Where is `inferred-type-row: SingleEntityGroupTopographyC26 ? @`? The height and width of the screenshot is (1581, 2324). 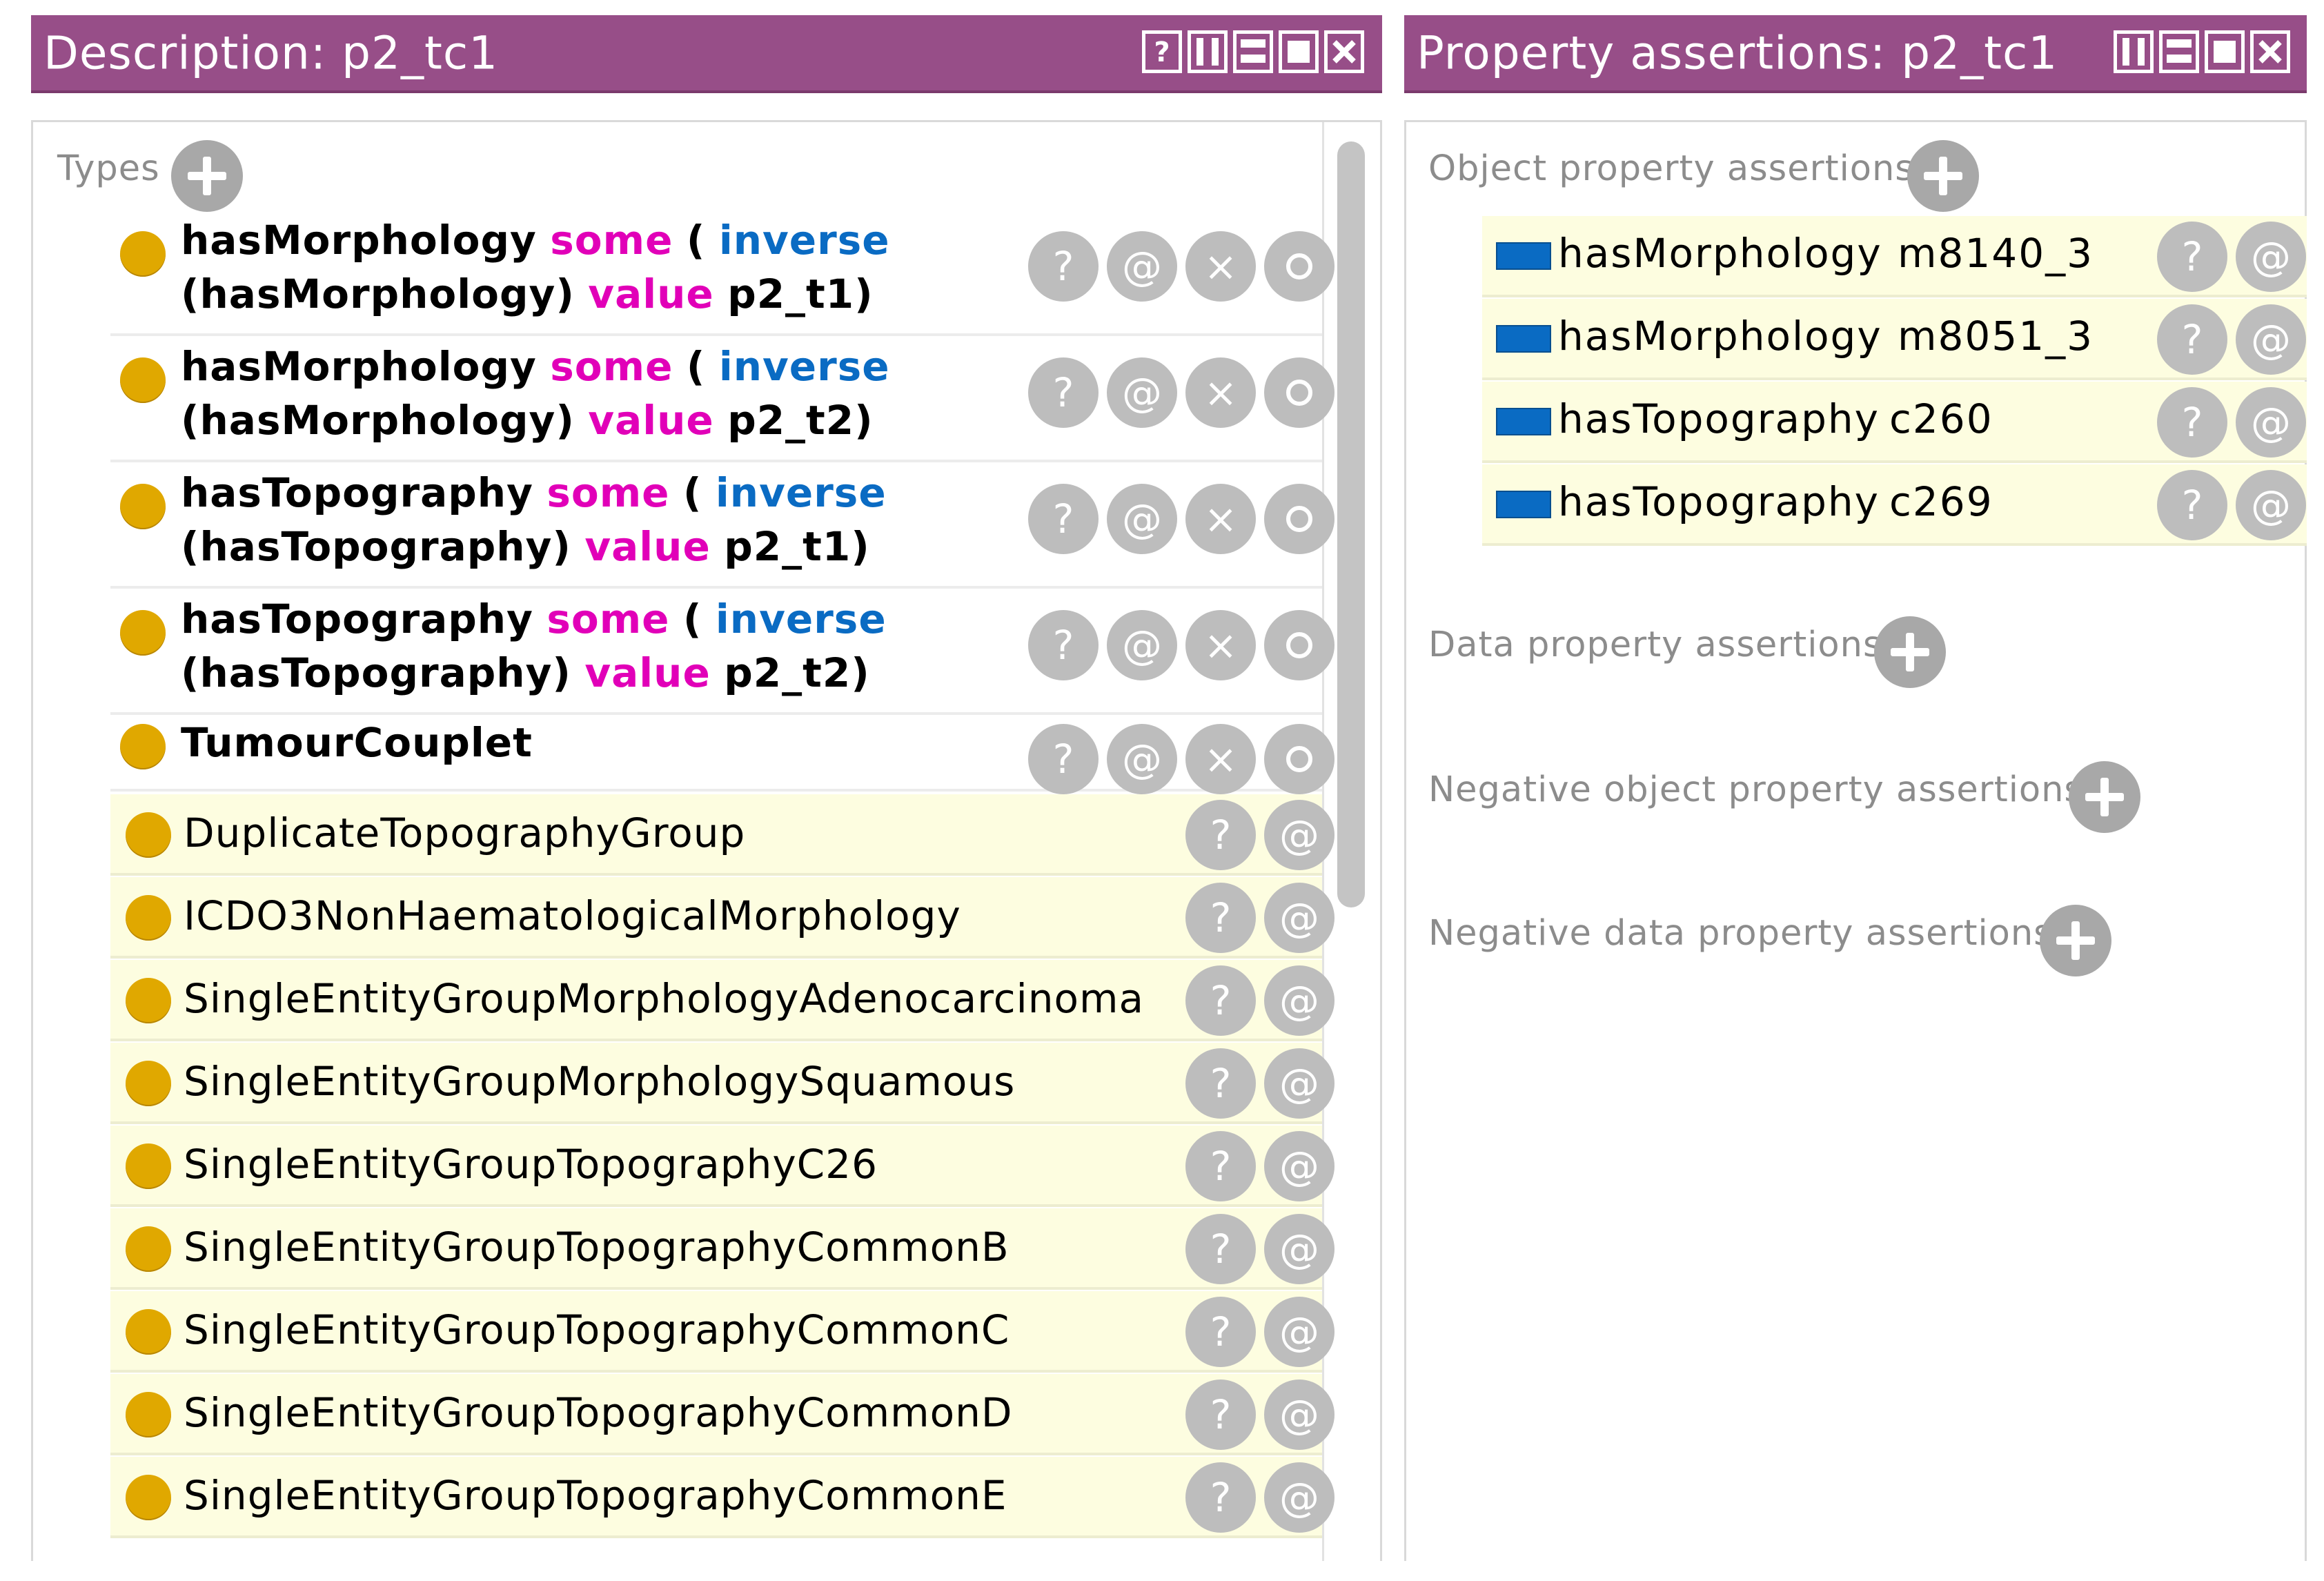 inferred-type-row: SingleEntityGroupTopographyC26 ? @ is located at coordinates (722, 1166).